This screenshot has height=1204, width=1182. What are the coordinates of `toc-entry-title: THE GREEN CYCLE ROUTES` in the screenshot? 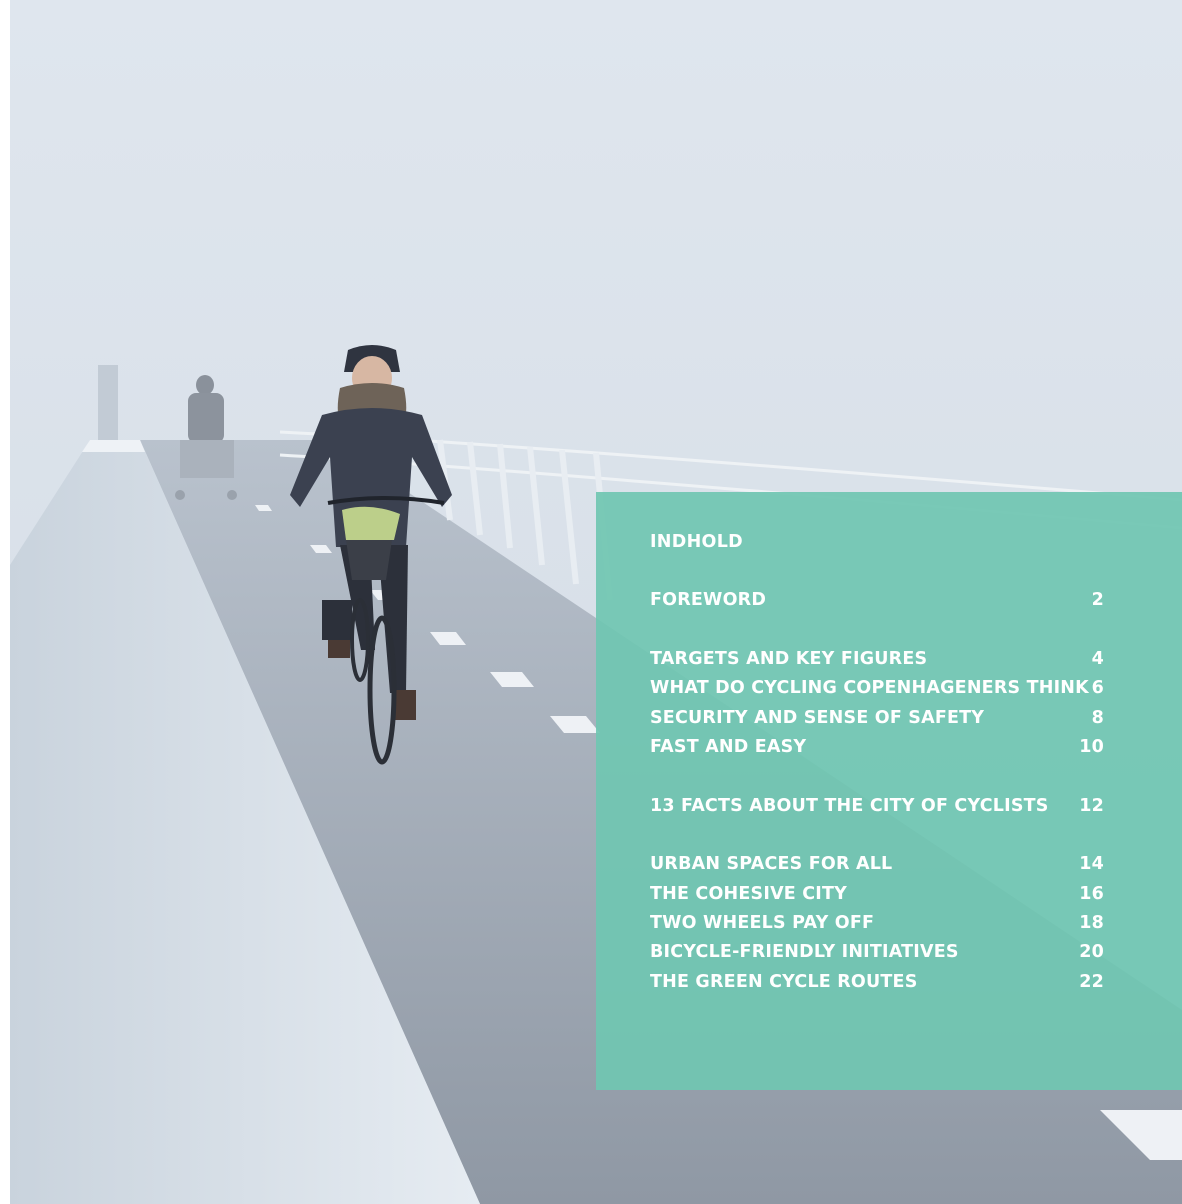 It's located at (784, 982).